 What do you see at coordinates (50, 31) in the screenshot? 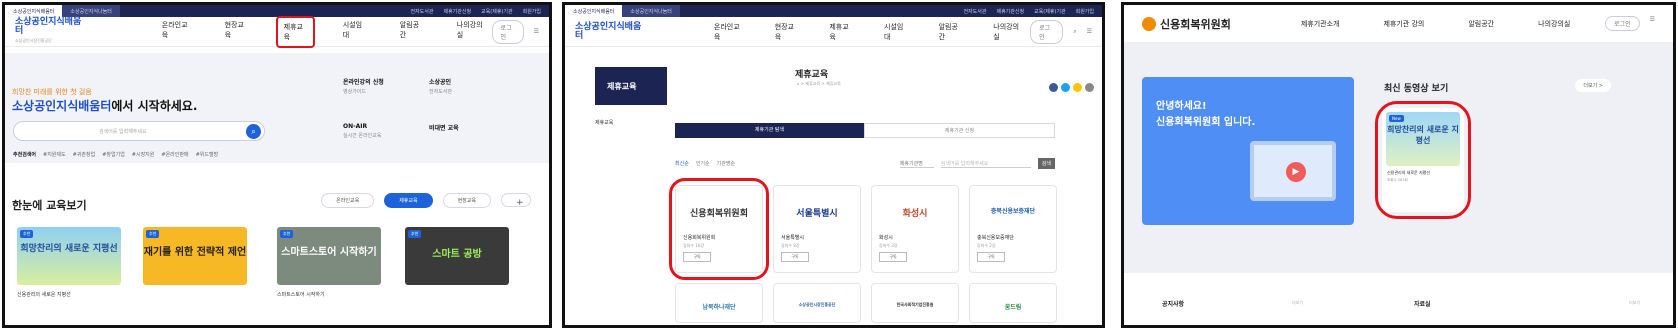
I see `site-logo: 소상공인지식배움터 소상공인시장진흥공단` at bounding box center [50, 31].